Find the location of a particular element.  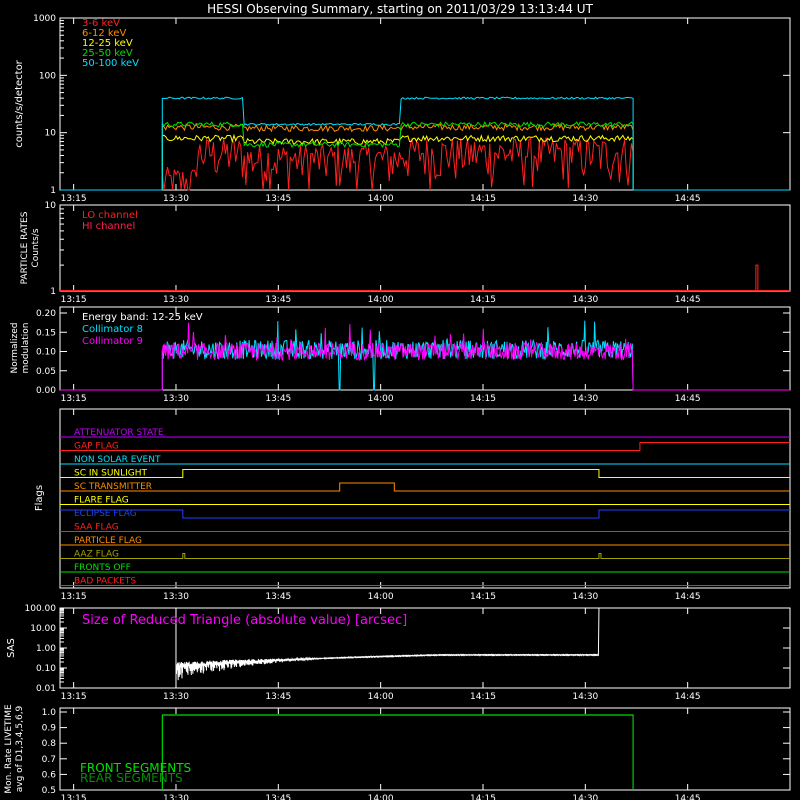

x-tick-label-1-3: 14:00 is located at coordinates (381, 199).